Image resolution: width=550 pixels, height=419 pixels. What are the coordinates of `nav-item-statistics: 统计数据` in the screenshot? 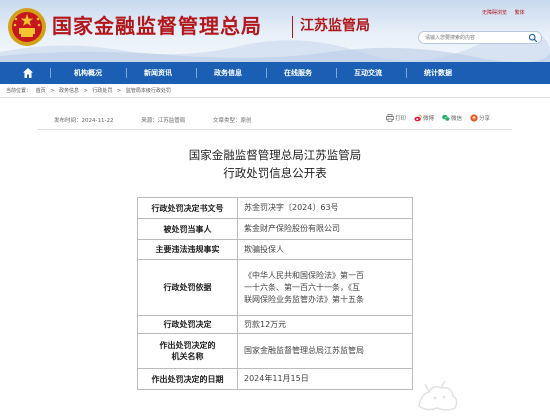 It's located at (438, 73).